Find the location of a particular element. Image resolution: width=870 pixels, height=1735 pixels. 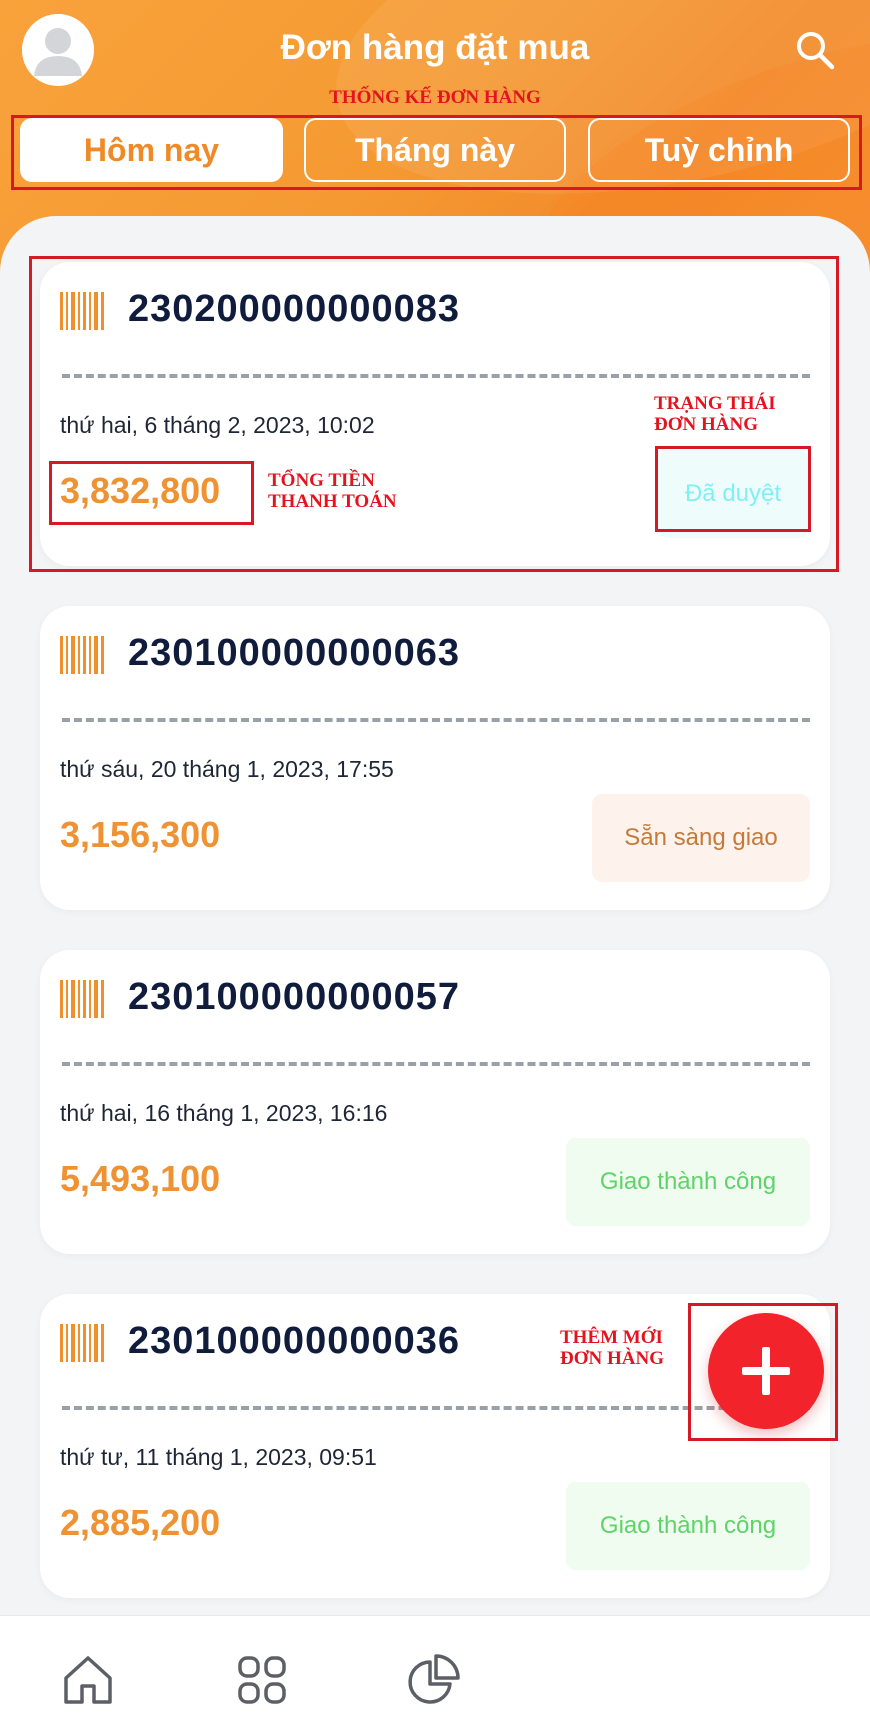

annotation-tabs-label: THỐNG KẾ ĐƠN HÀNG is located at coordinates (435, 97).